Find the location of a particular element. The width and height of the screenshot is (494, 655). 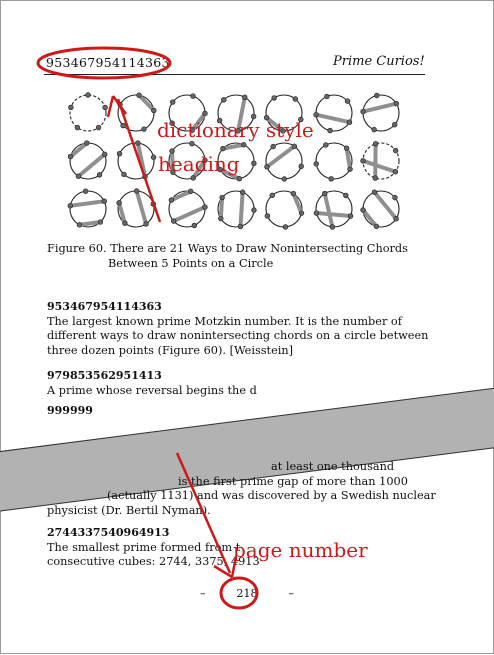

heading-arrow-shaft is located at coordinates (139, 160).